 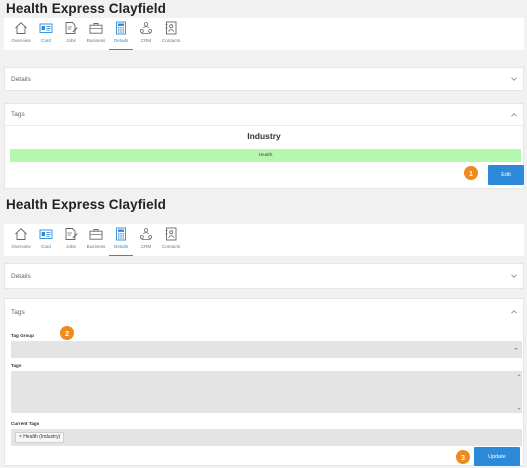 I want to click on update-button: Update, so click(x=497, y=456).